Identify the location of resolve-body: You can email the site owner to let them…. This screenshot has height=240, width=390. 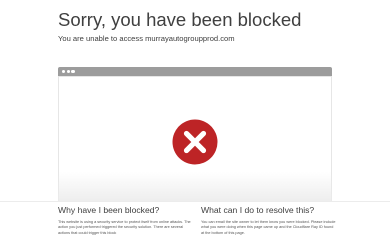
(268, 227).